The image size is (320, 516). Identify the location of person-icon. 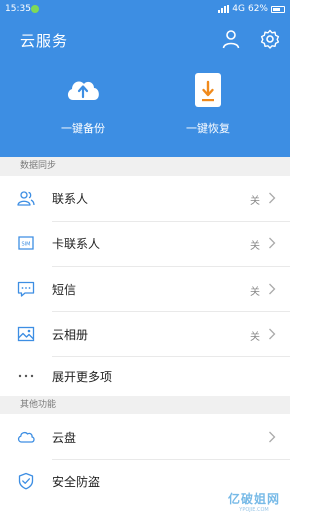
(231, 39).